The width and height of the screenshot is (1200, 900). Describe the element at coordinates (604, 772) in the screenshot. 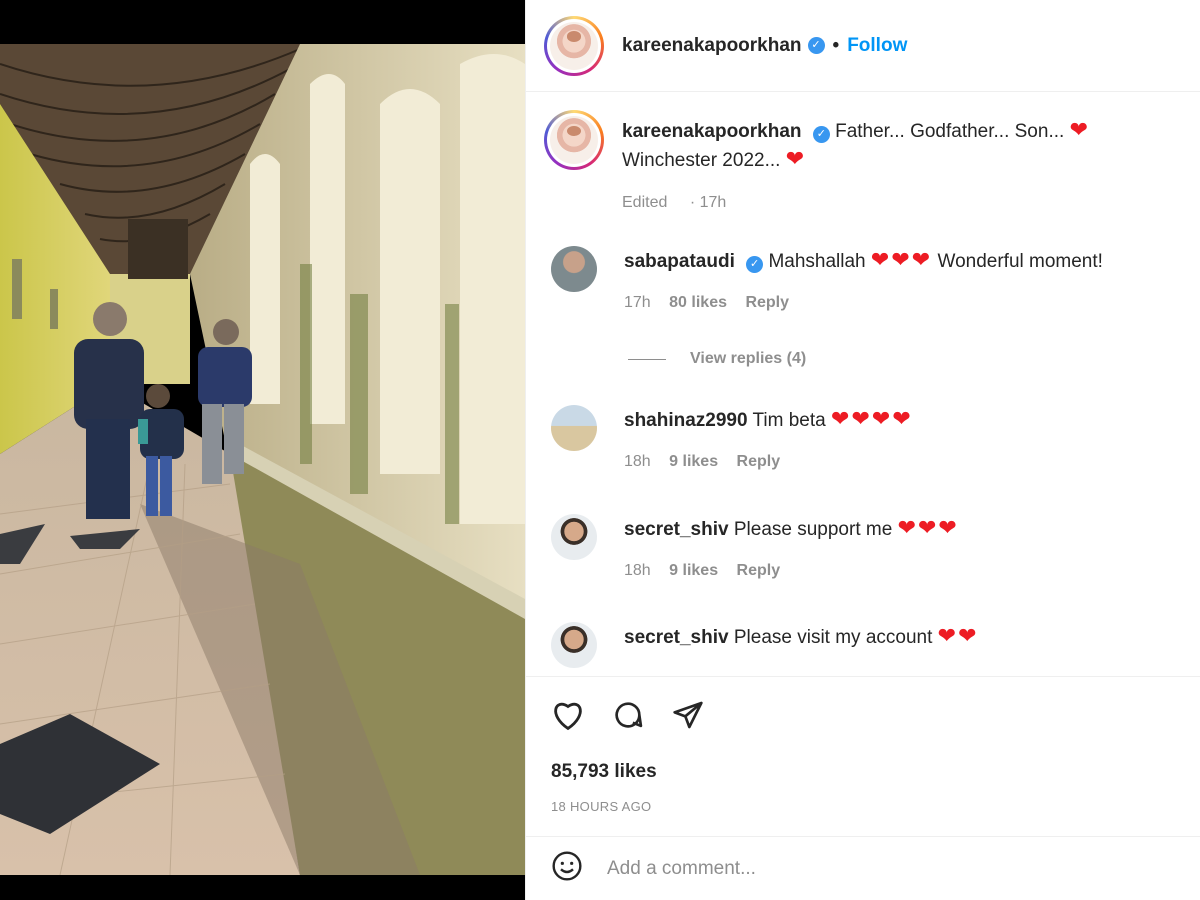

I see `likes-count: 85,793 likes` at that location.